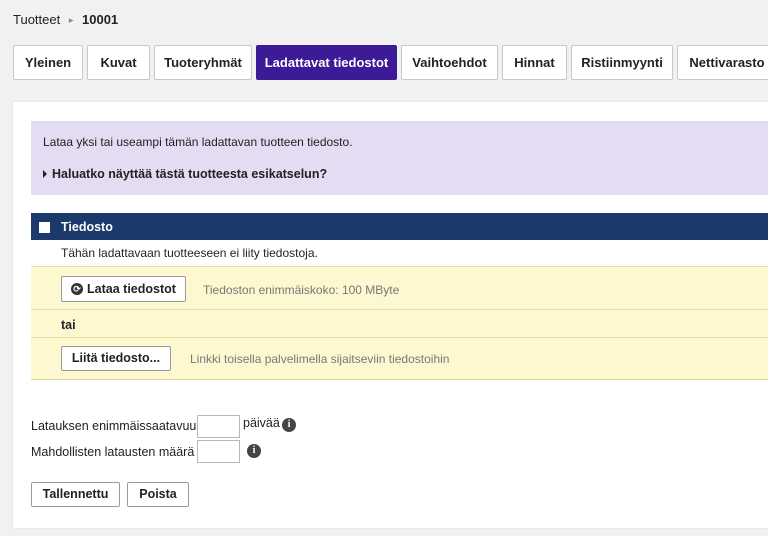  What do you see at coordinates (218, 426) in the screenshot?
I see `max-availability-input` at bounding box center [218, 426].